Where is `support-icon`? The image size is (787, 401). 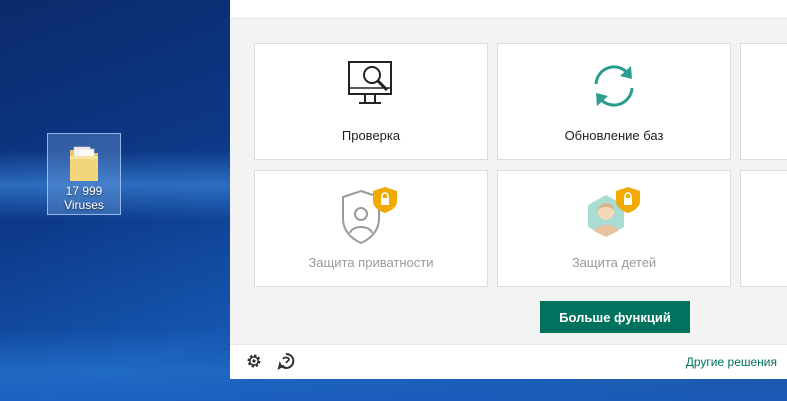 support-icon is located at coordinates (286, 361).